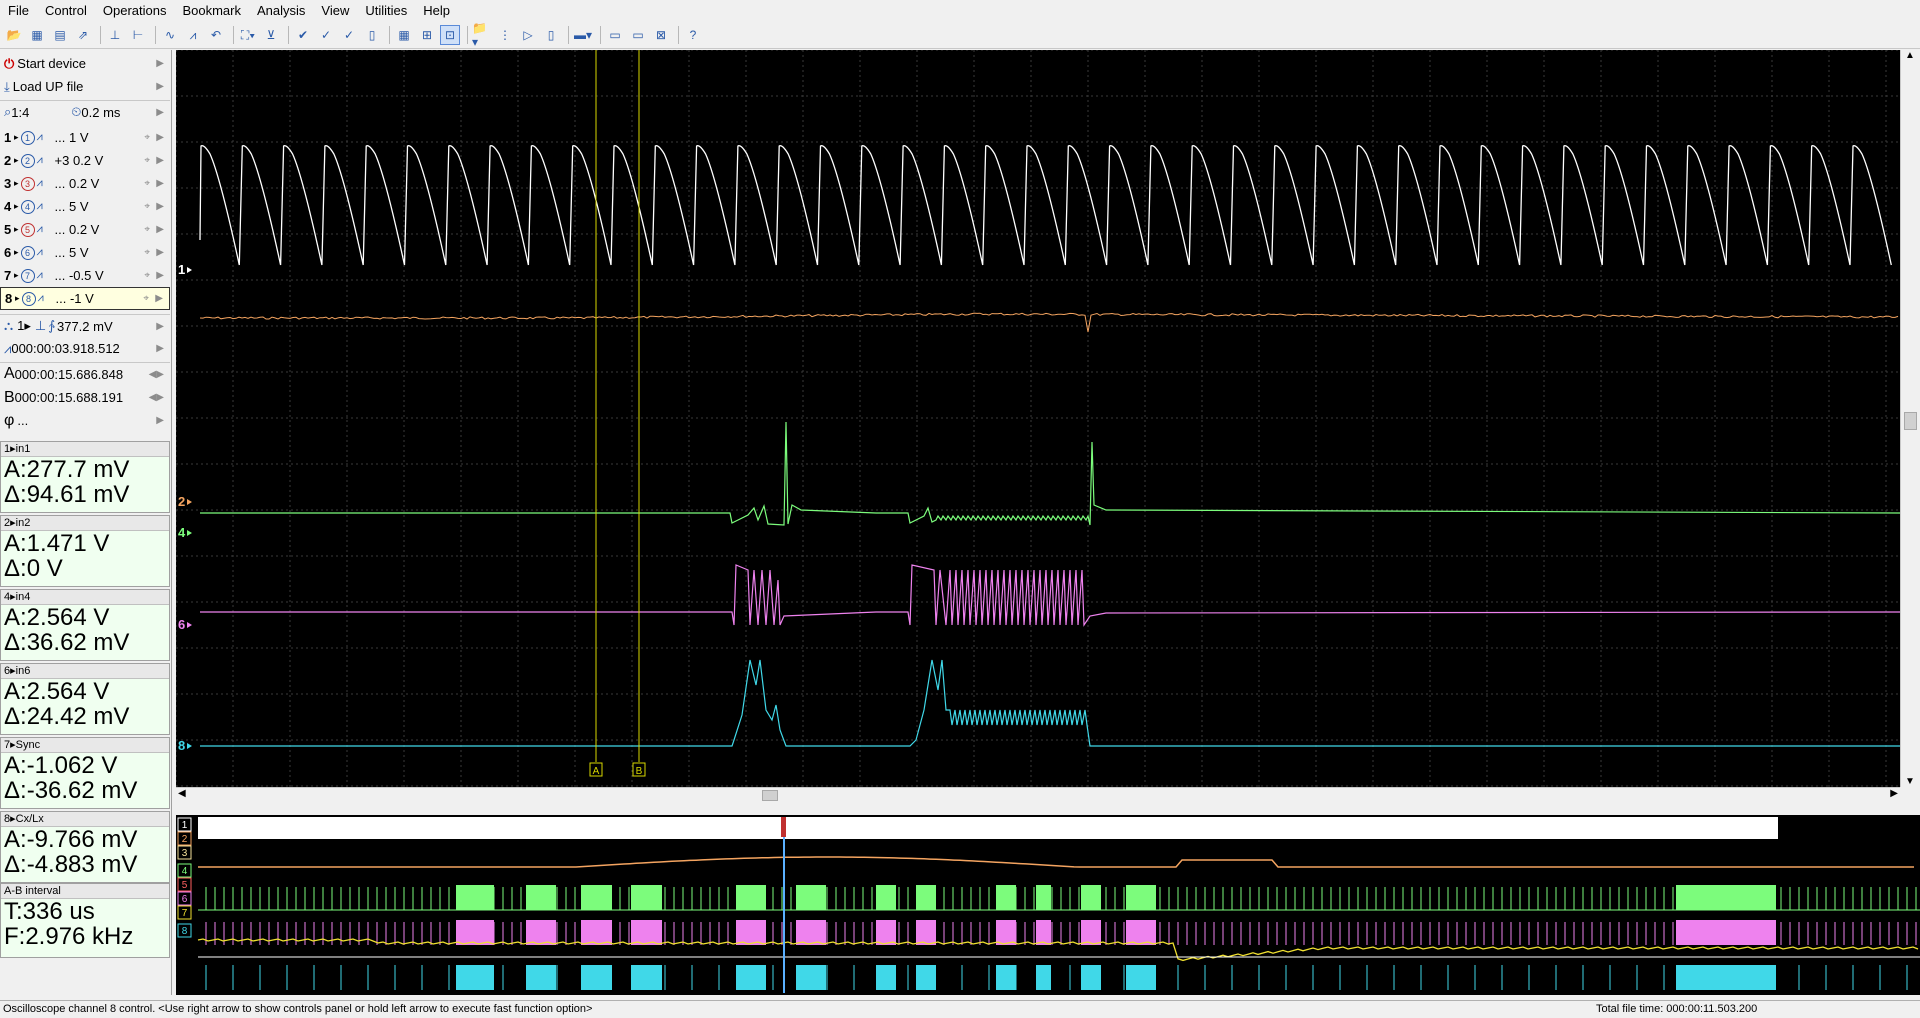  I want to click on check-icon: ✔, so click(303, 35).